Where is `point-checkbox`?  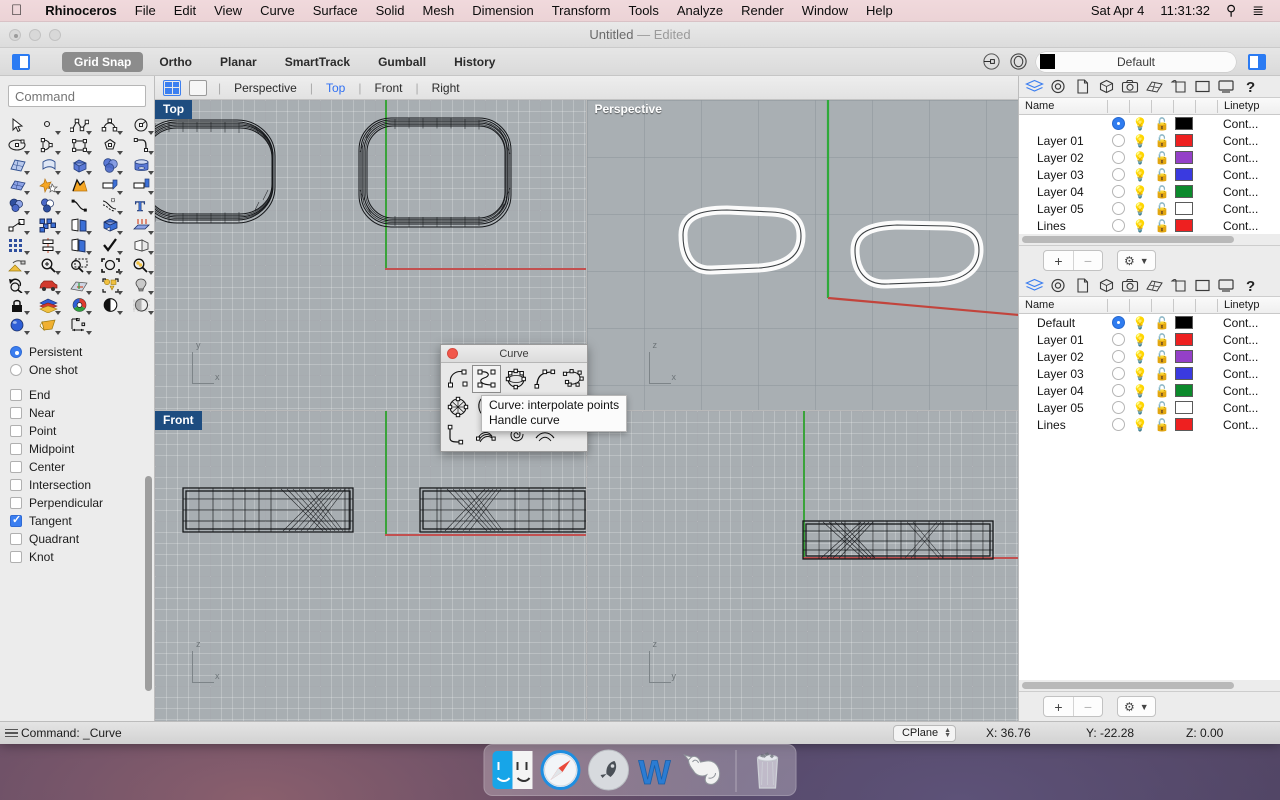 point-checkbox is located at coordinates (16, 431).